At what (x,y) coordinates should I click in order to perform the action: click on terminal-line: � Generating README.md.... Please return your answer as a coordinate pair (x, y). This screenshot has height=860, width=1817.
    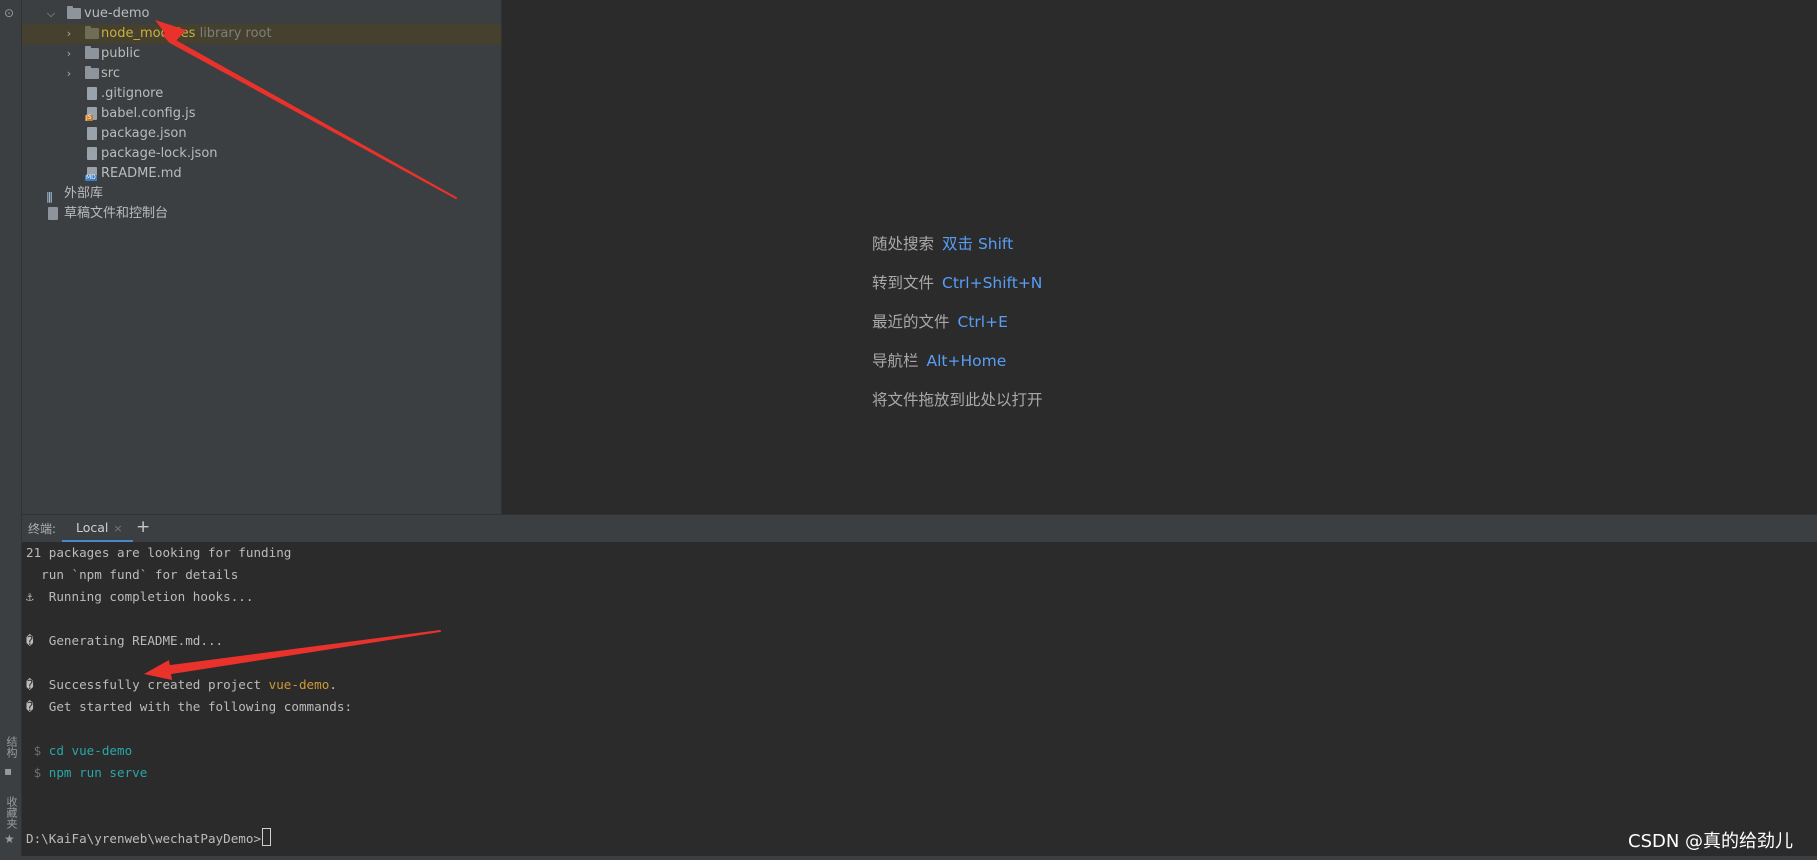
    Looking at the image, I should click on (125, 640).